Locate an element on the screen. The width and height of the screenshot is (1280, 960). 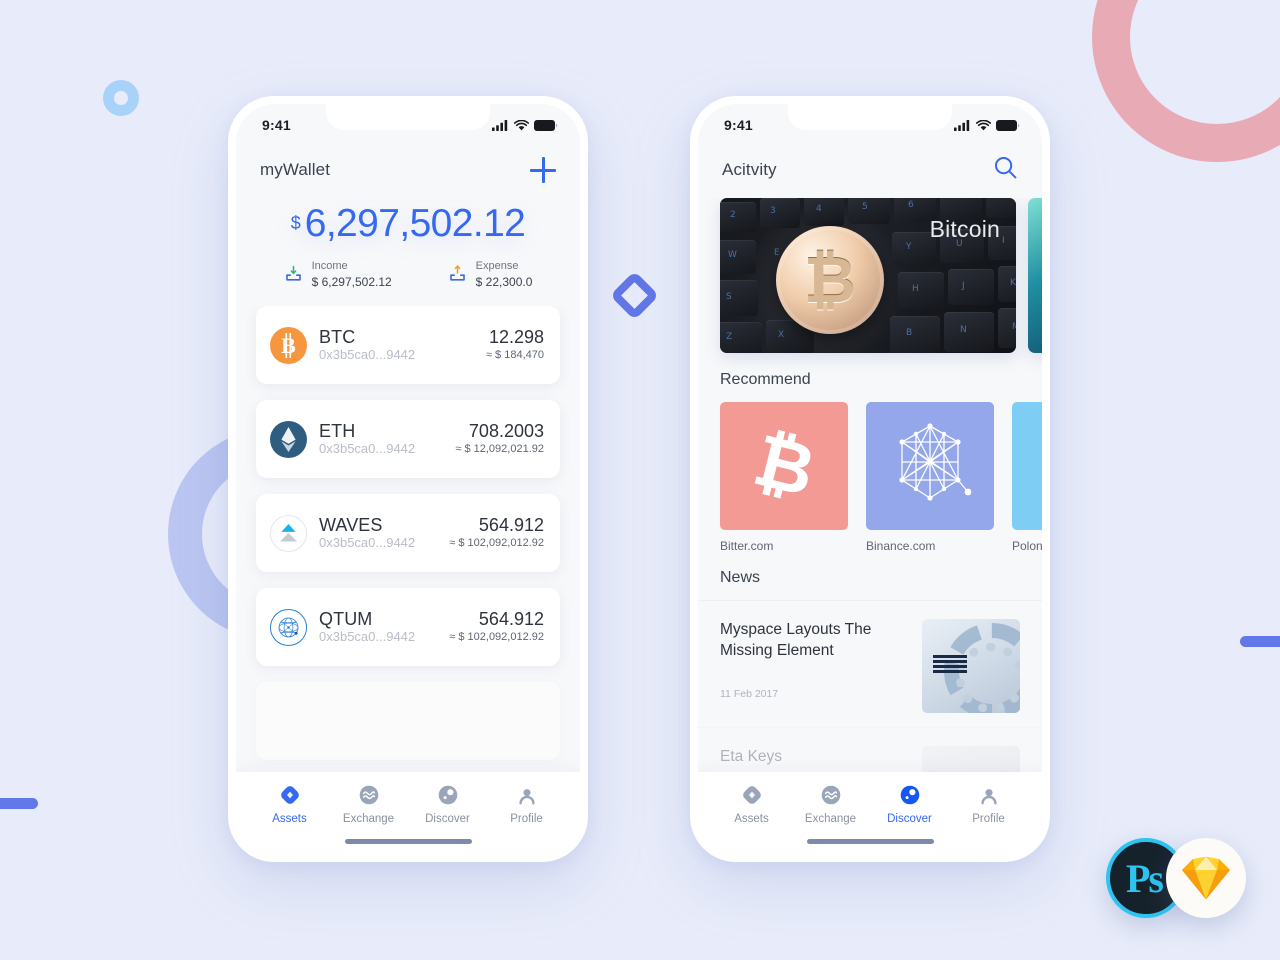
asset-amount: 708.2003 is located at coordinates (506, 430).